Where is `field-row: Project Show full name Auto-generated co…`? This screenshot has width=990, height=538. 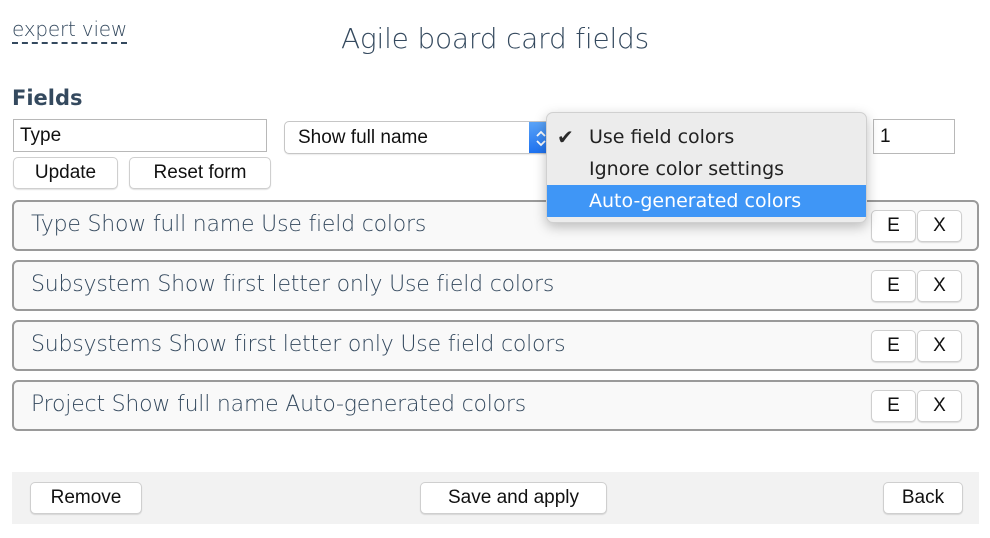 field-row: Project Show full name Auto-generated co… is located at coordinates (495, 405).